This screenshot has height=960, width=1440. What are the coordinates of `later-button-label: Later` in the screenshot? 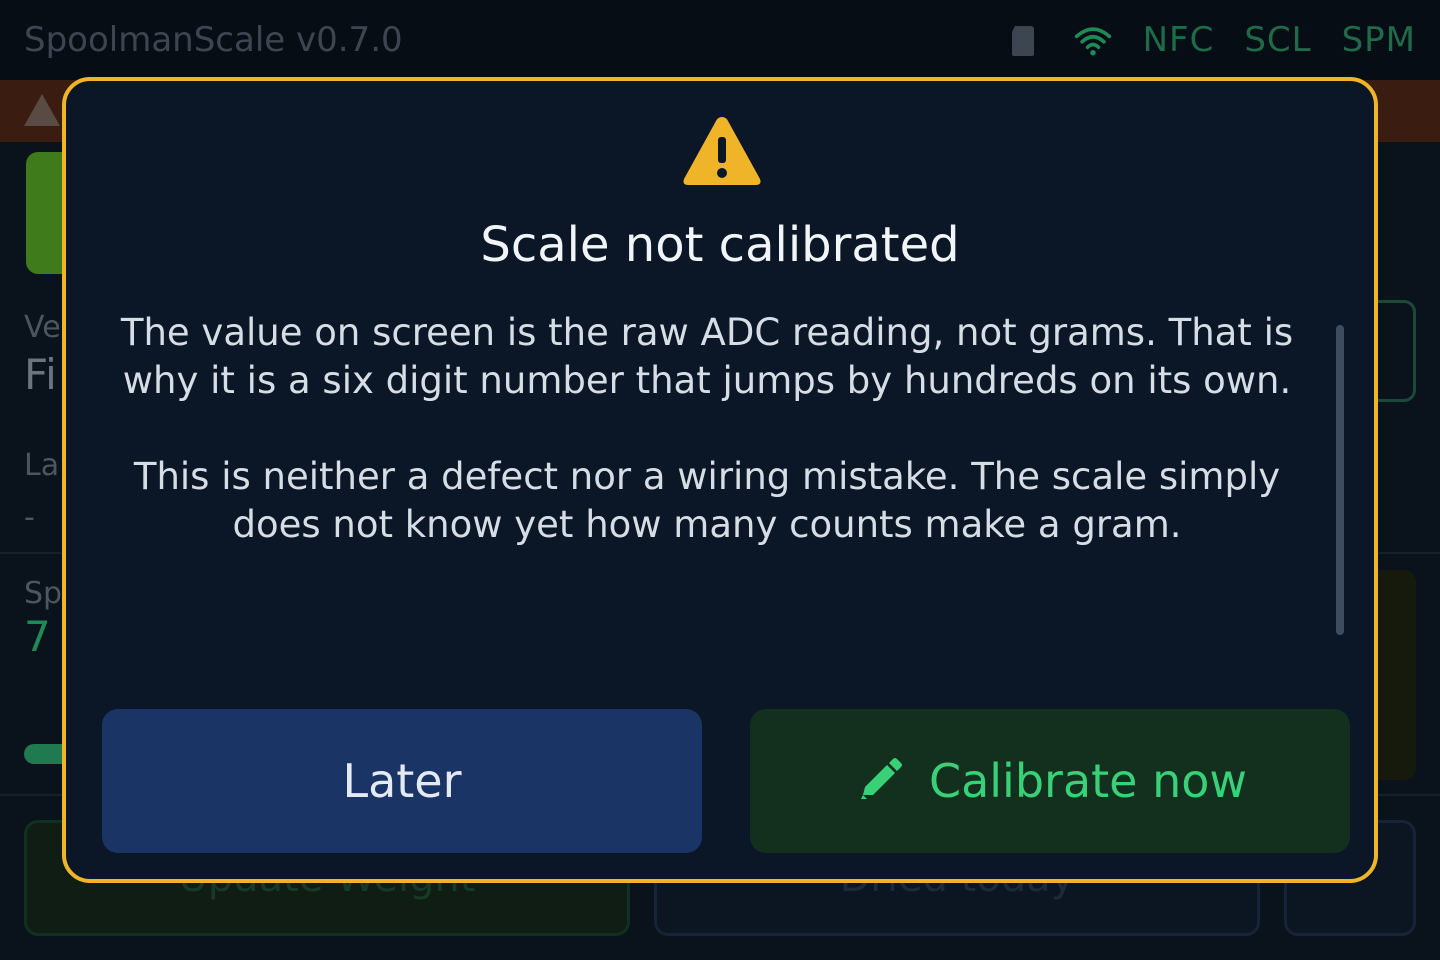 It's located at (402, 781).